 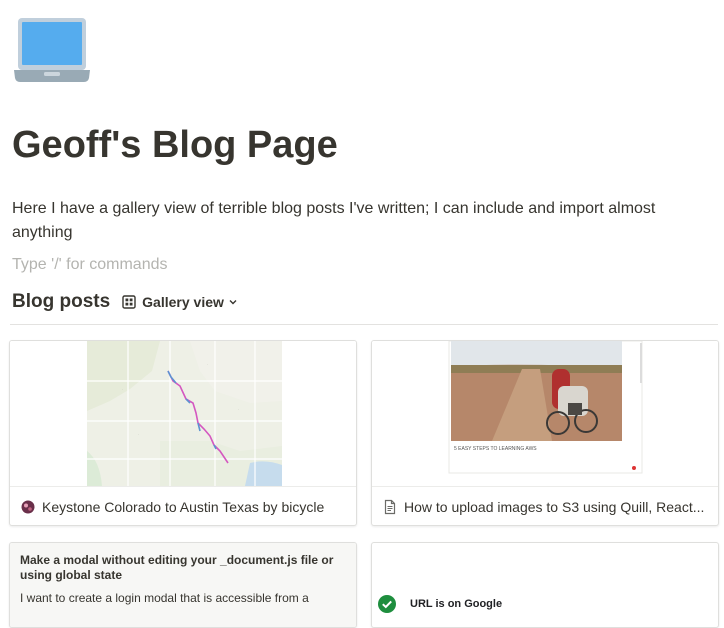 I want to click on photo-caption: 5 EASY STEPS TO LEARNING AWS, so click(x=495, y=449).